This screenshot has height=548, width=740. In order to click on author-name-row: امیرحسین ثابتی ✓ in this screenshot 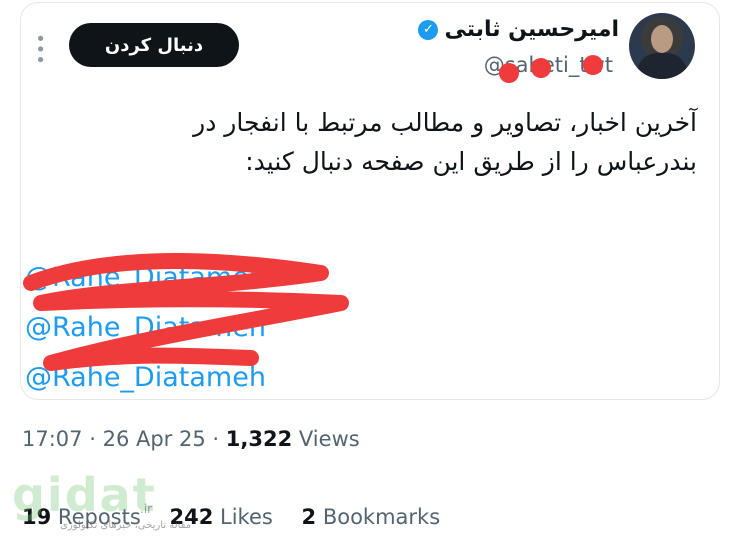, I will do `click(518, 29)`.